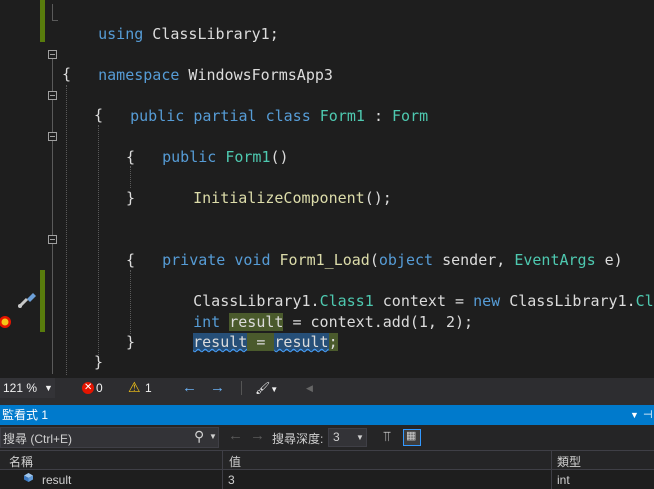 This screenshot has width=654, height=489. What do you see at coordinates (211, 34) in the screenshot?
I see `using-target: ClassLibrary1;` at bounding box center [211, 34].